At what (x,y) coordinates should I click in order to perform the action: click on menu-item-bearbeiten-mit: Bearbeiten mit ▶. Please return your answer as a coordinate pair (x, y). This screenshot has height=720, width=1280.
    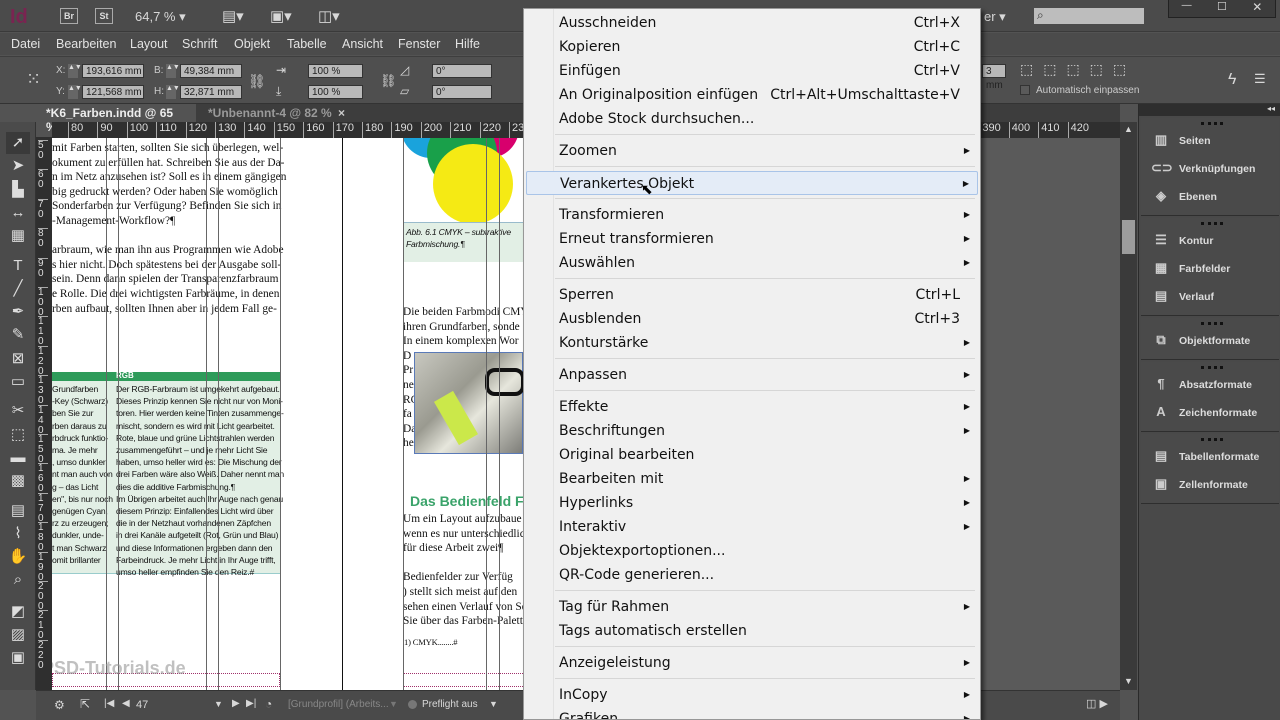
    Looking at the image, I should click on (752, 479).